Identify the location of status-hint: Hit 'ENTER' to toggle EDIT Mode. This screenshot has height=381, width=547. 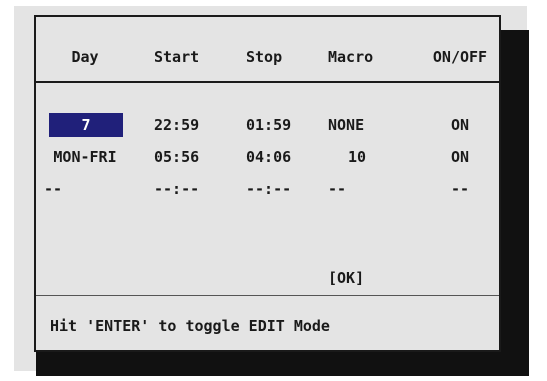
(190, 326).